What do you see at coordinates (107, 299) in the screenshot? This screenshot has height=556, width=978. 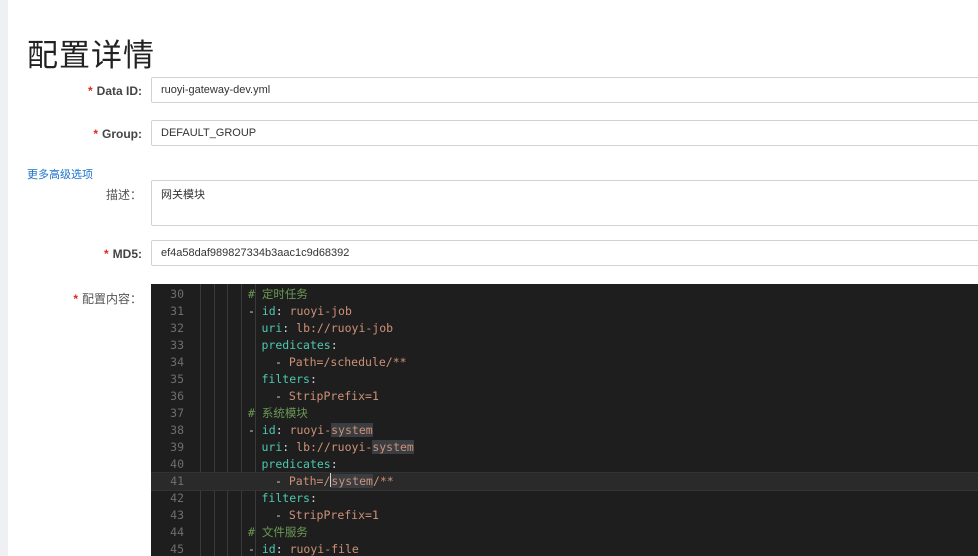 I see `content-label: * 配置内容：` at bounding box center [107, 299].